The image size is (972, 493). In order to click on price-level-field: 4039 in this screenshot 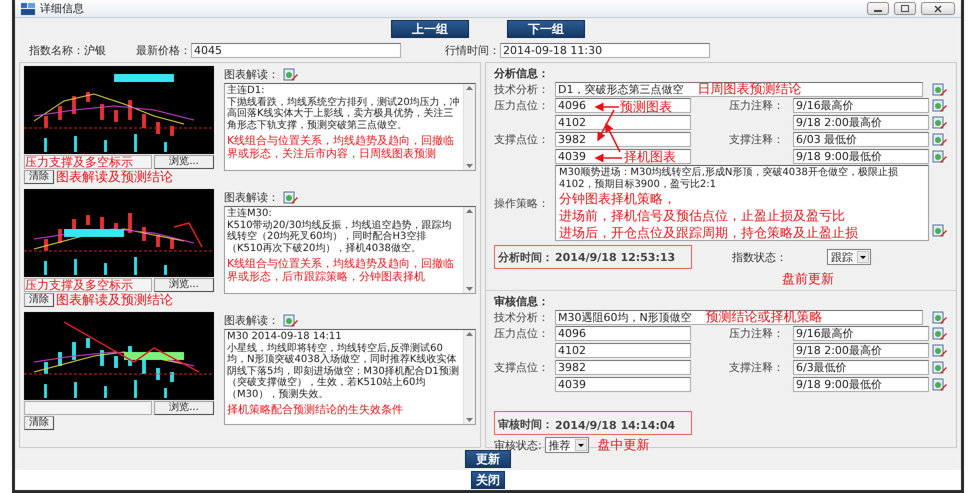, I will do `click(623, 384)`.